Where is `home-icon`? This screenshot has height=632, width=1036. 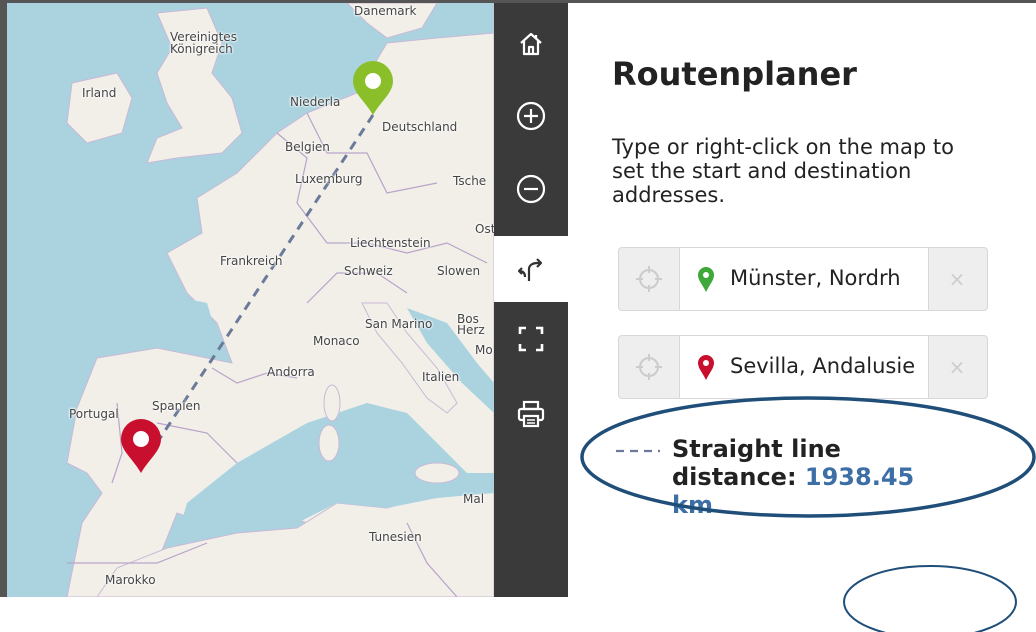 home-icon is located at coordinates (531, 44).